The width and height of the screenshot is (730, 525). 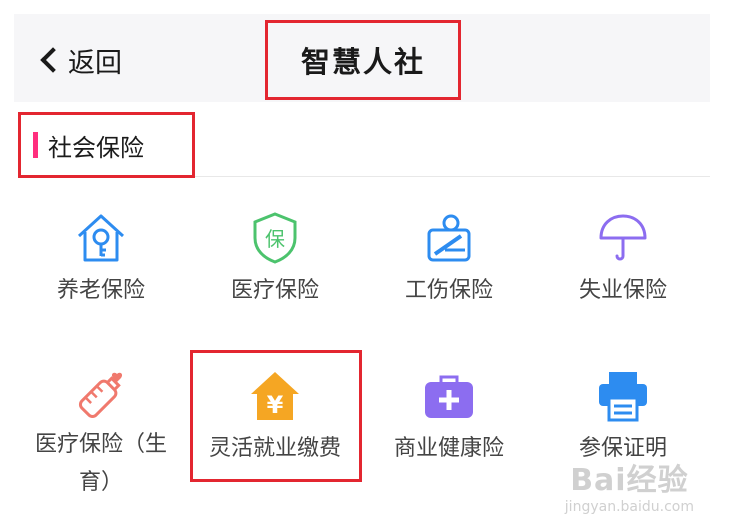 I want to click on tile-label: 参保证明, so click(x=622, y=448).